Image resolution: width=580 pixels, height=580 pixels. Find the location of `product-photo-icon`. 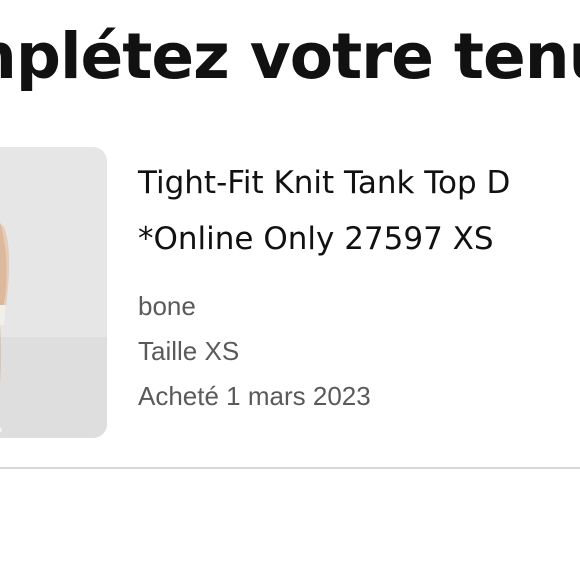

product-photo-icon is located at coordinates (53, 292).